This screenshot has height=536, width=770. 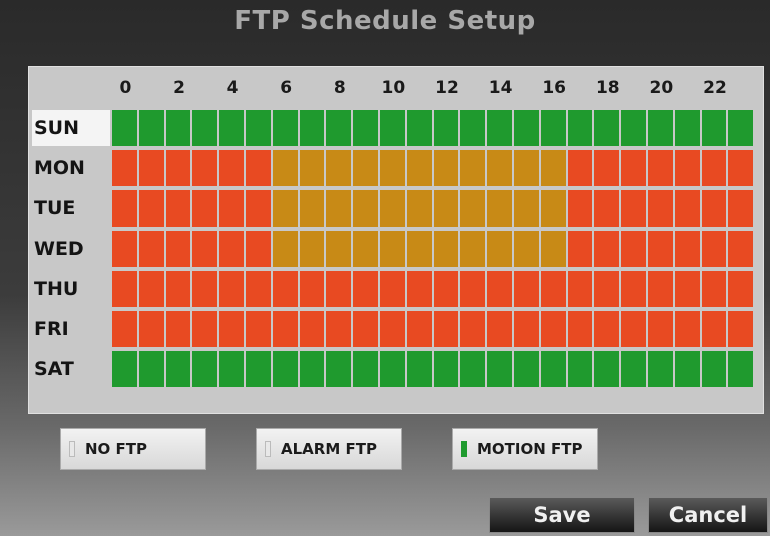 I want to click on cancel-button: Cancel, so click(x=708, y=515).